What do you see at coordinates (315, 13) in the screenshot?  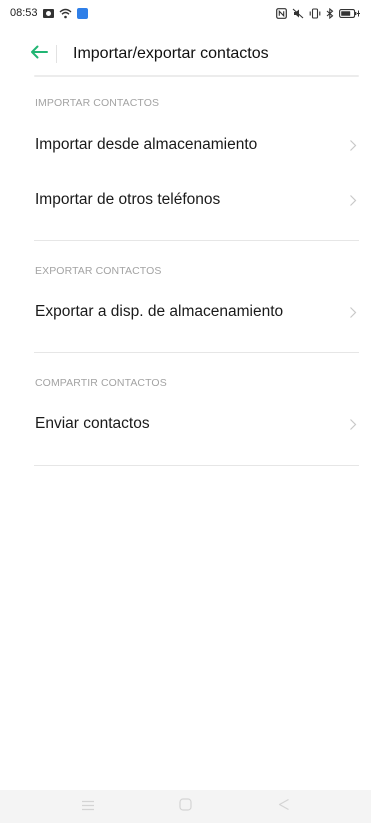 I see `vibrate-icon` at bounding box center [315, 13].